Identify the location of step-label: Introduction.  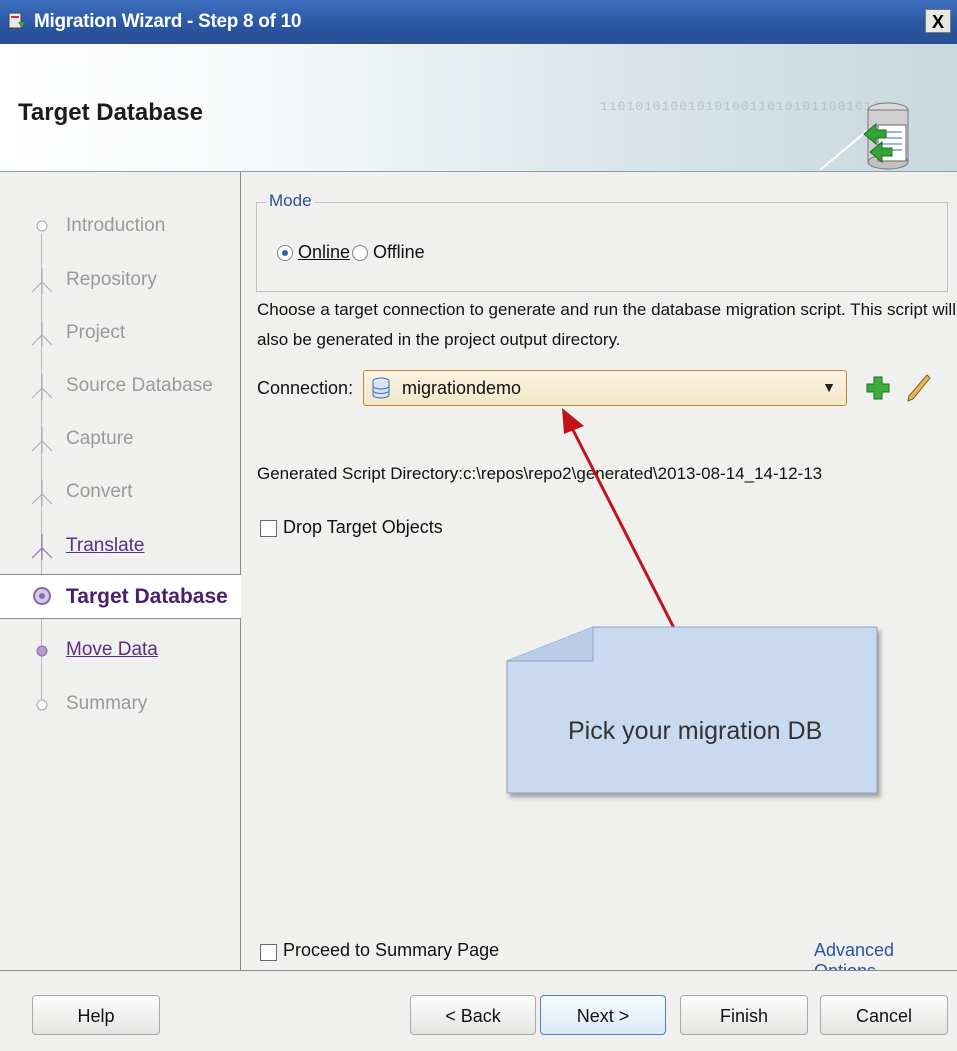
(116, 225).